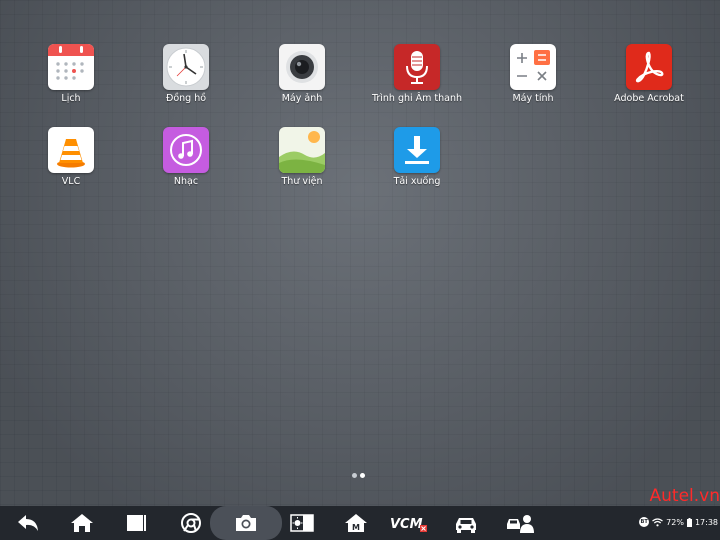 The width and height of the screenshot is (720, 540). Describe the element at coordinates (302, 150) in the screenshot. I see `gallery-icon` at that location.